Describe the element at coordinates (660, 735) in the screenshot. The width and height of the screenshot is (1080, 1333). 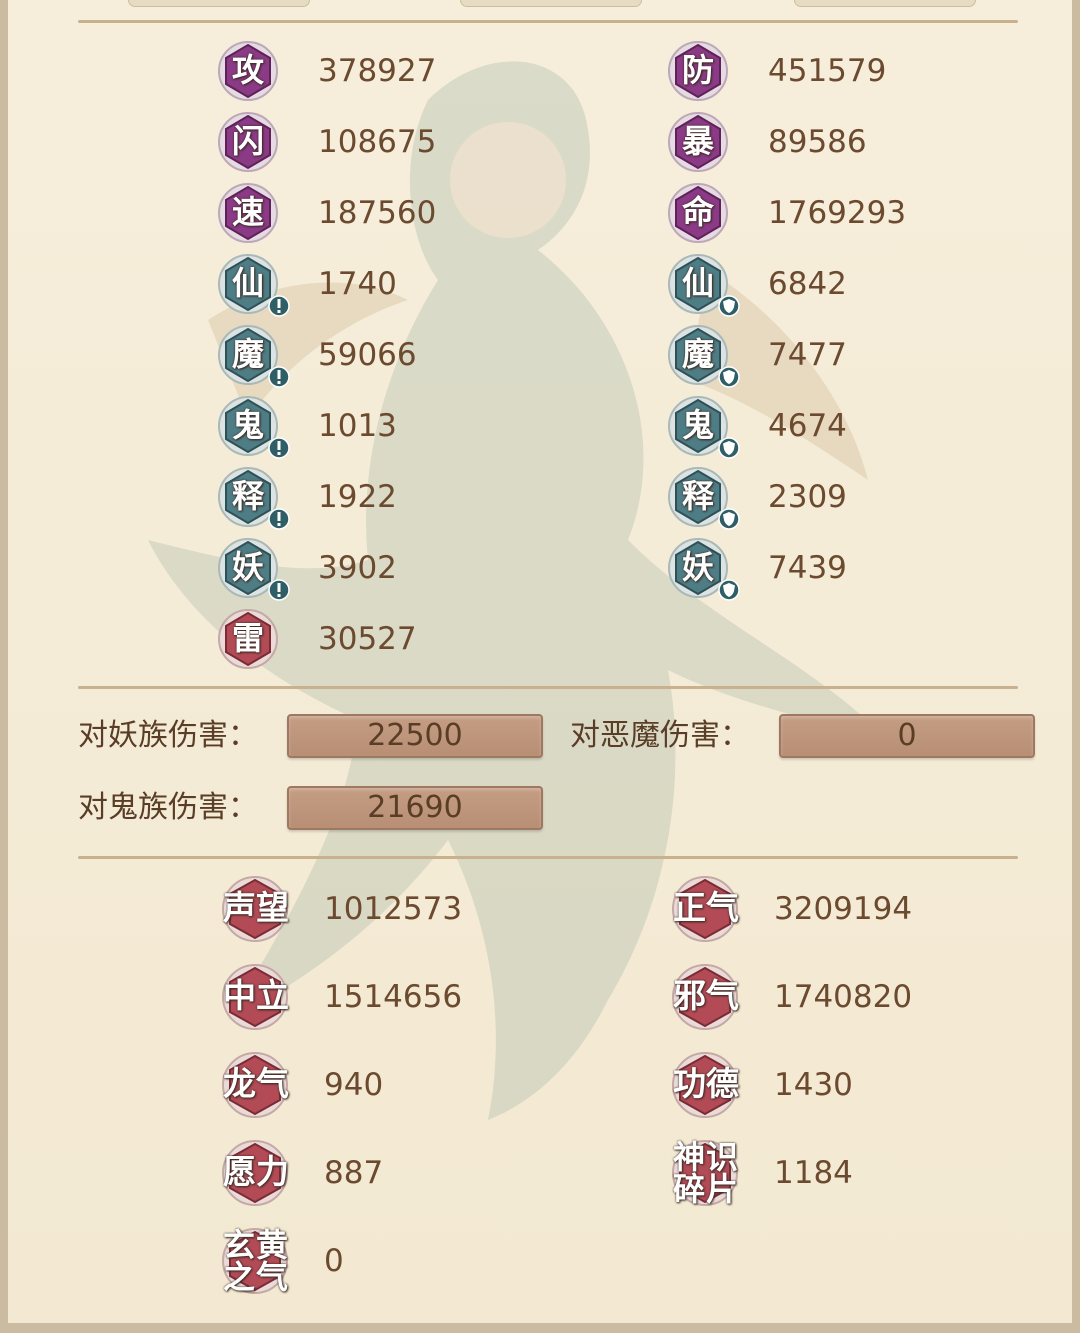
I see `damage-evil-demon-label: 对恶魔伤害：` at that location.